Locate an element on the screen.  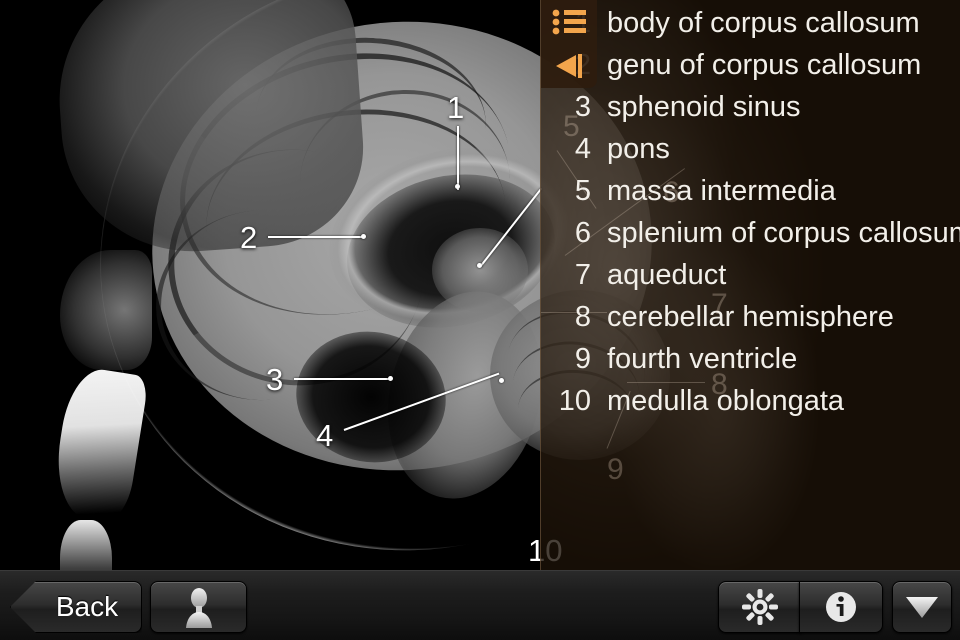
bulleted-list-icon is located at coordinates (569, 22).